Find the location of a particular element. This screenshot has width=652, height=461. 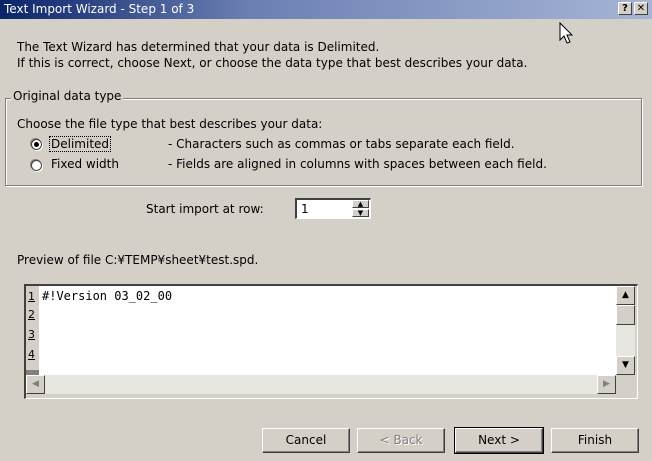

spin-down-icon: ▼ is located at coordinates (360, 213).